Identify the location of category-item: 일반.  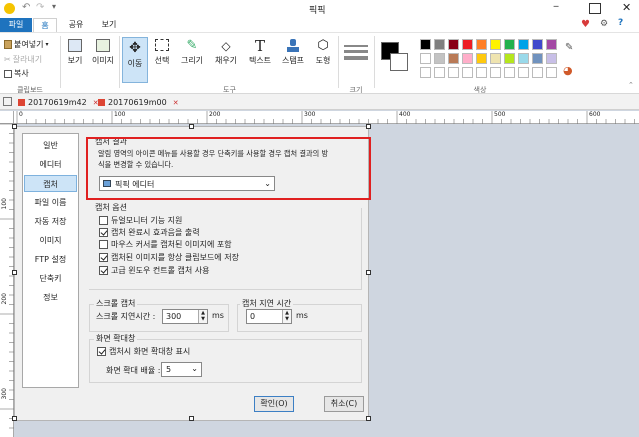
(50, 145).